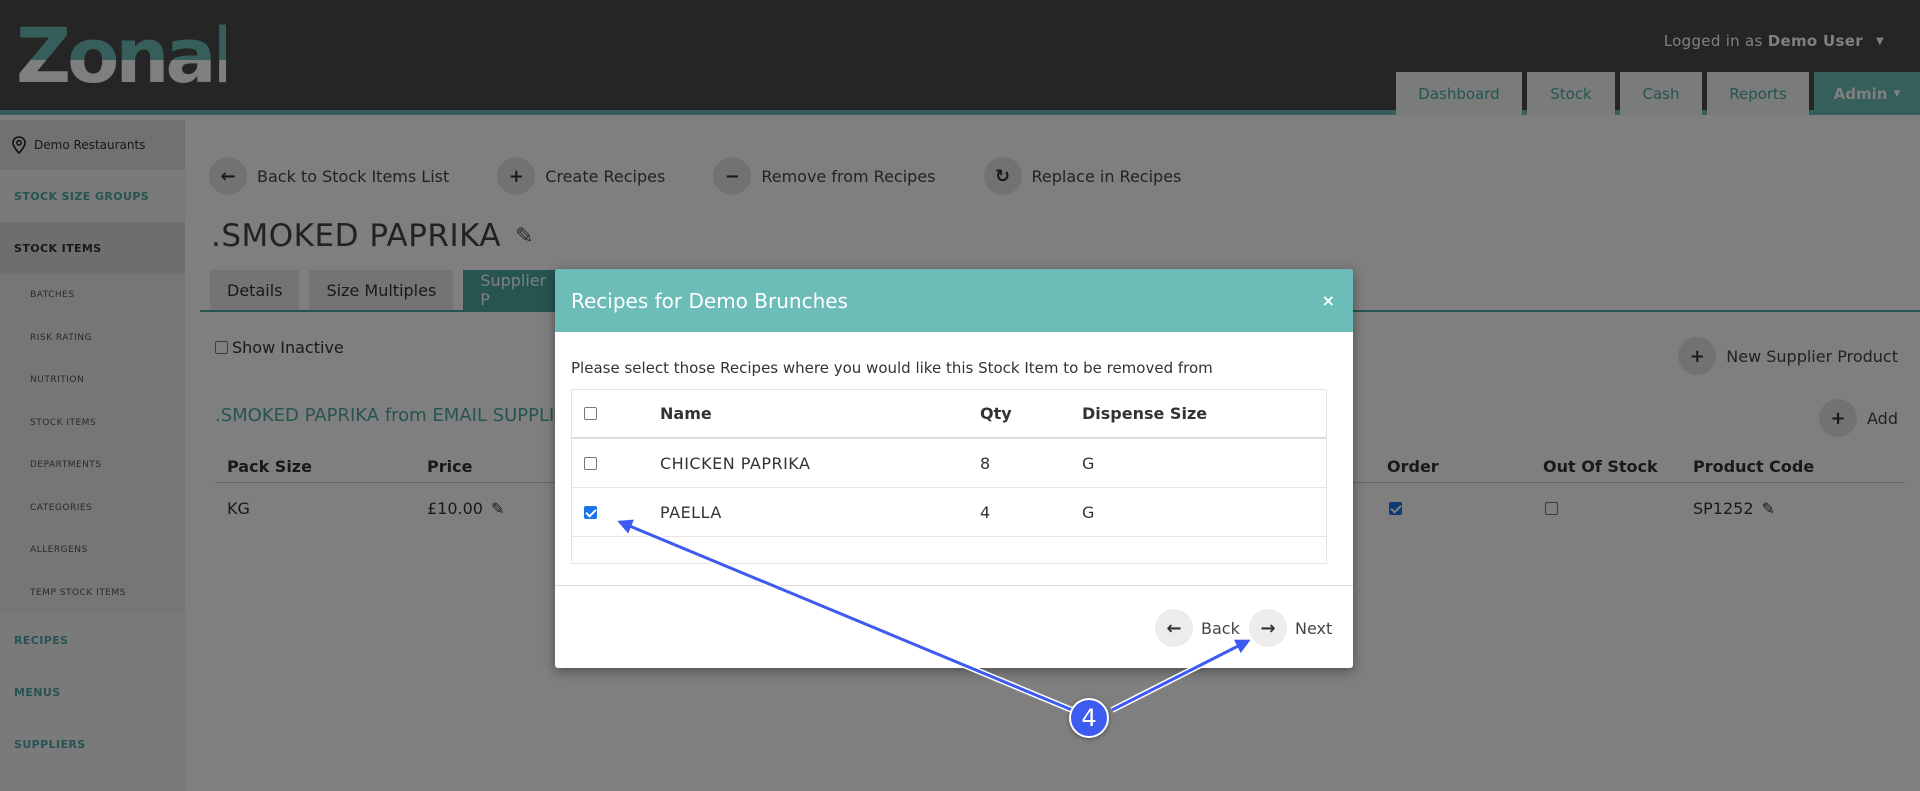 The width and height of the screenshot is (1920, 791). I want to click on row-checkbox-chicken-paprika, so click(590, 463).